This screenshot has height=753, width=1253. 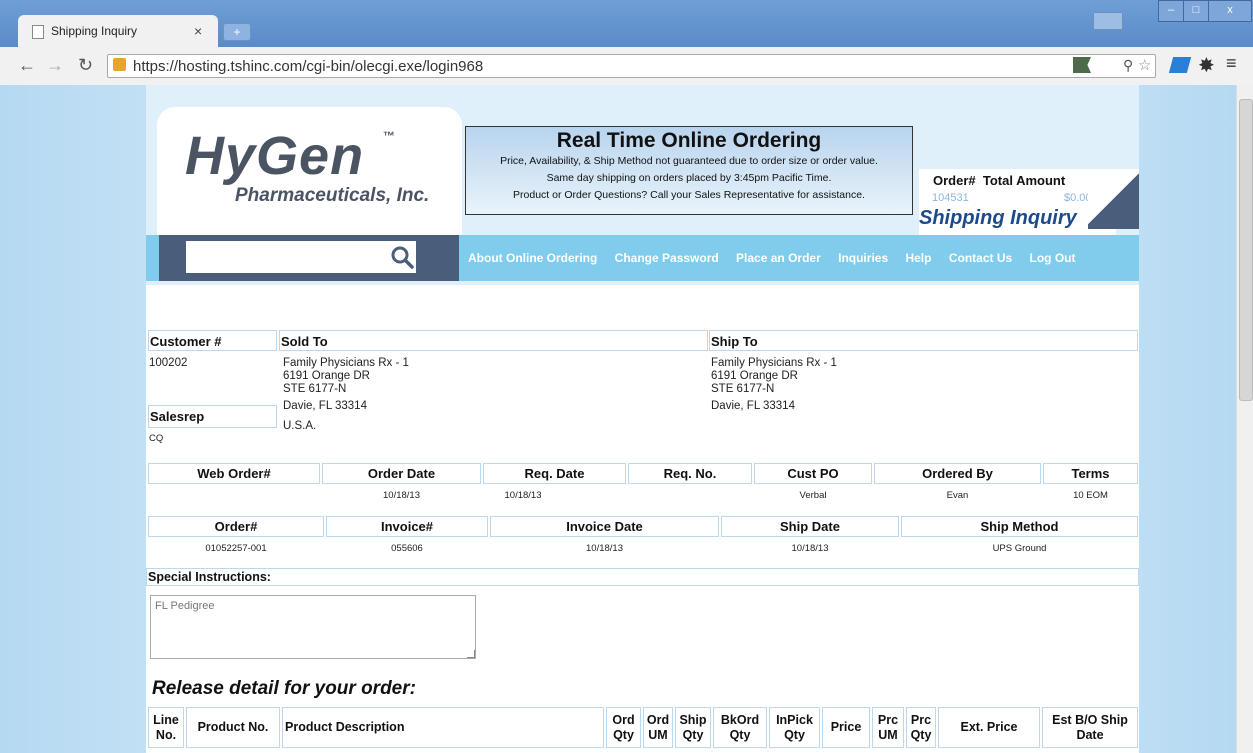 What do you see at coordinates (237, 32) in the screenshot?
I see `new-tab-button: +` at bounding box center [237, 32].